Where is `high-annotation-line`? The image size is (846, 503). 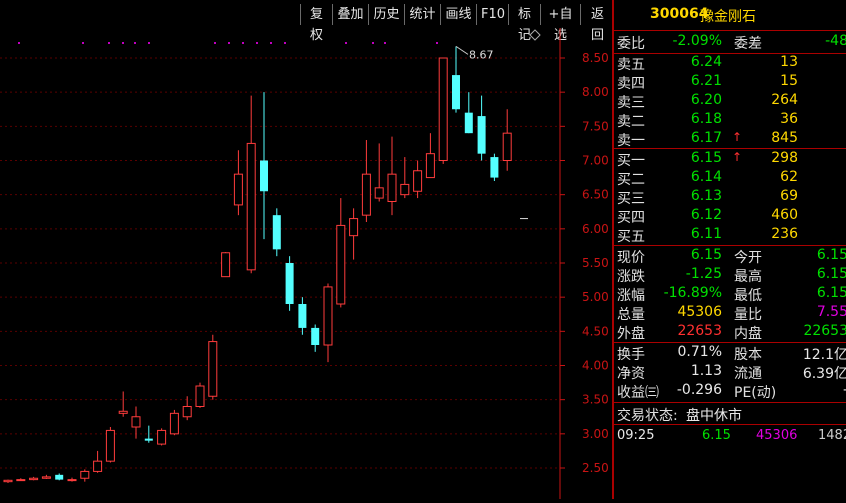
high-annotation-line is located at coordinates (462, 50).